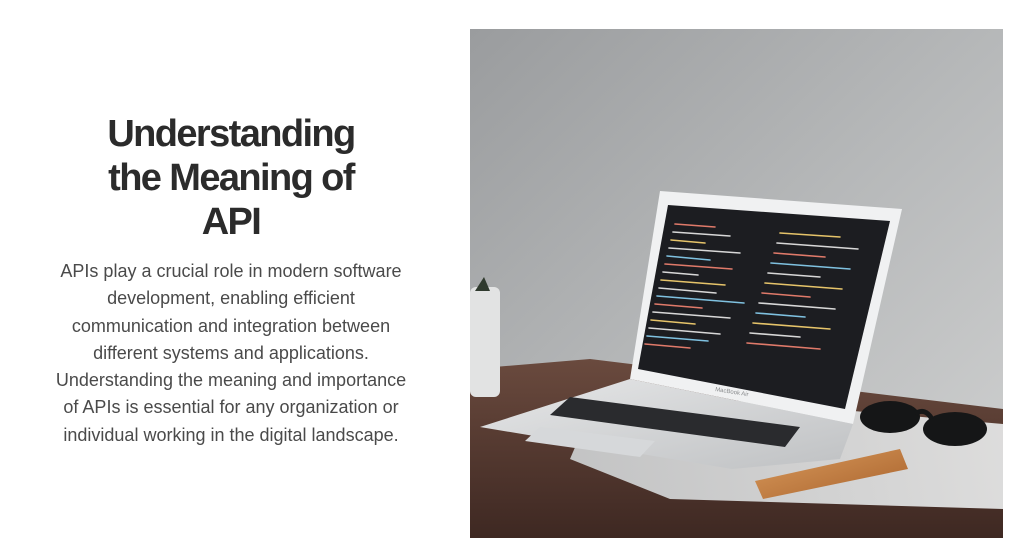 Image resolution: width=1026 pixels, height=557 pixels. I want to click on page-title: Understanding the Meaning of API, so click(231, 178).